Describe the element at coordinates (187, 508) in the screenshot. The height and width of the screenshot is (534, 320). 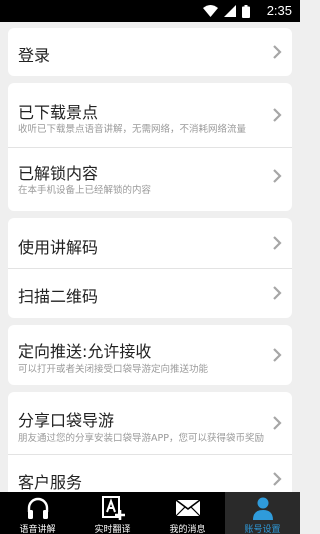
I see `envelope-icon` at that location.